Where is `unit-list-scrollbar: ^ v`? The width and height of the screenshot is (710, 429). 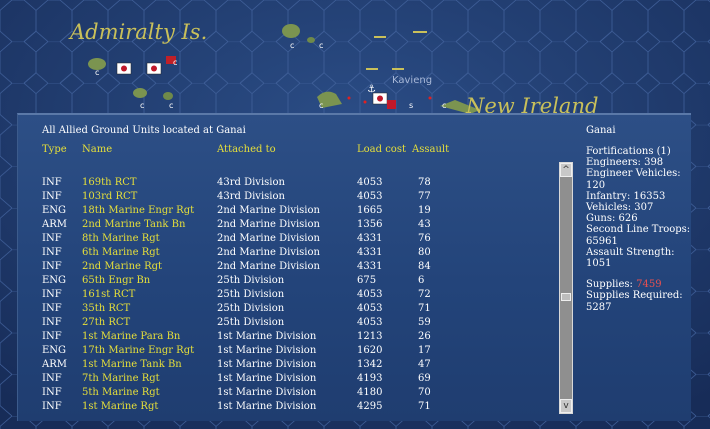 unit-list-scrollbar: ^ v is located at coordinates (566, 288).